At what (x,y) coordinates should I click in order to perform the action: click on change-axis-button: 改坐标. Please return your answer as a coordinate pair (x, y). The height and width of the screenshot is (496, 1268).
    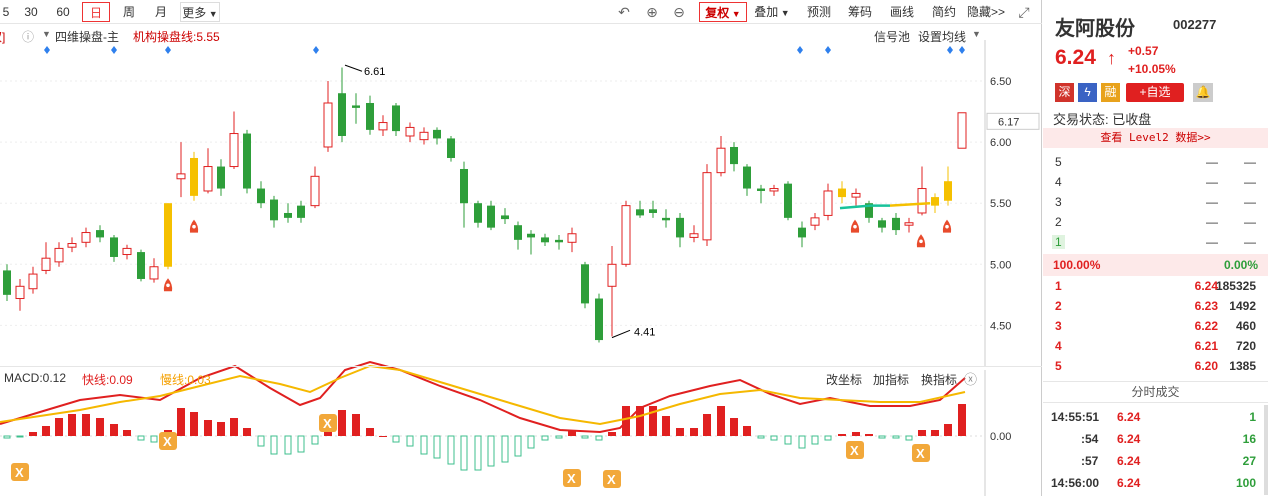
    Looking at the image, I should click on (844, 379).